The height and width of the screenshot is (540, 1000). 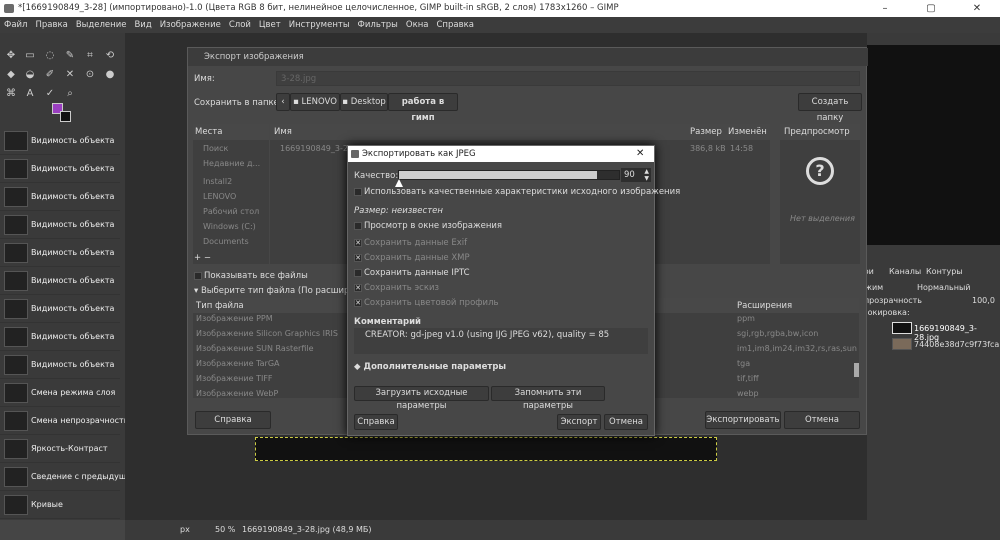 What do you see at coordinates (856, 370) in the screenshot?
I see `file-type-scrollbar` at bounding box center [856, 370].